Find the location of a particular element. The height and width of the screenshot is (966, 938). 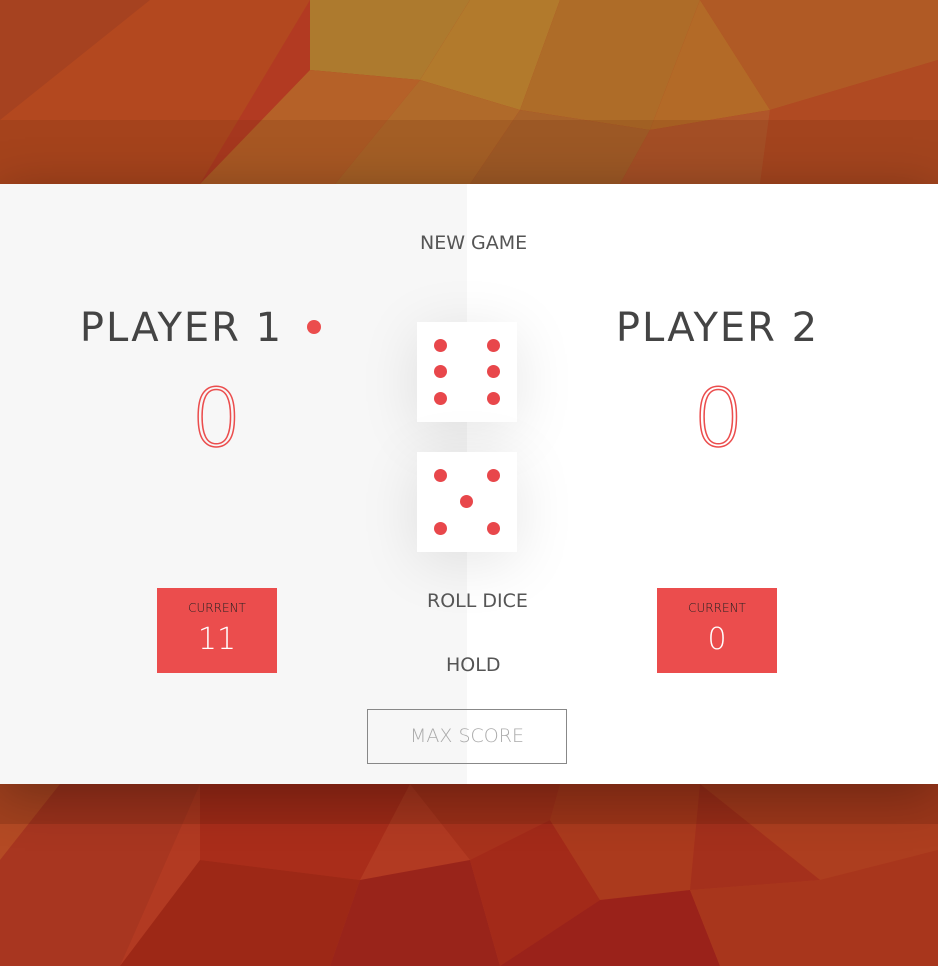

player-1-name: PLAYER 1 is located at coordinates (217, 328).